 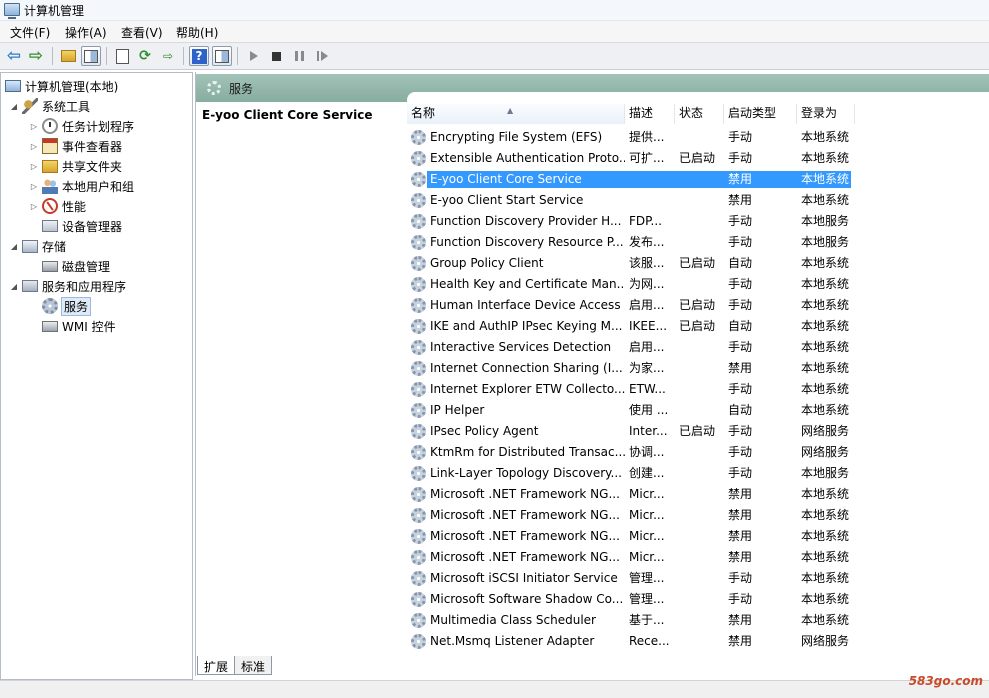 I want to click on service-row: Encrypting File System (EFS) 提供... 手动 本地系统, so click(x=631, y=136).